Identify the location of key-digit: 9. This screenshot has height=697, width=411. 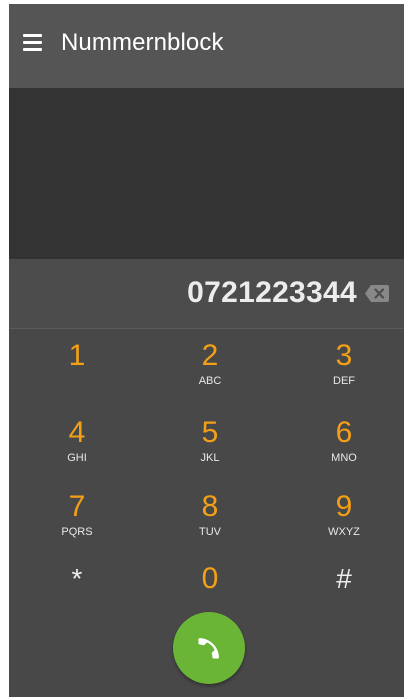
(344, 506).